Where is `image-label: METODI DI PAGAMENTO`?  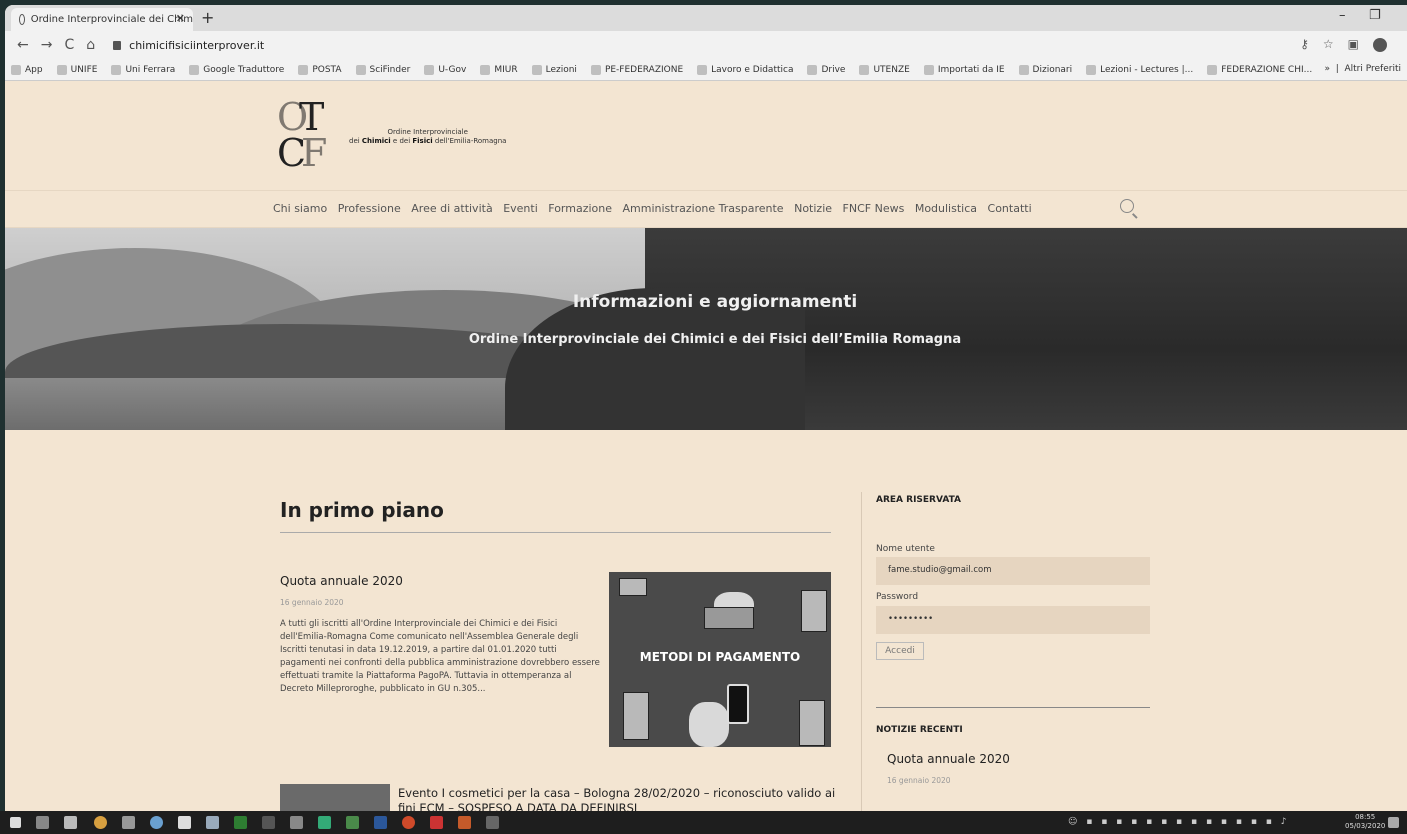
image-label: METODI DI PAGAMENTO is located at coordinates (720, 657).